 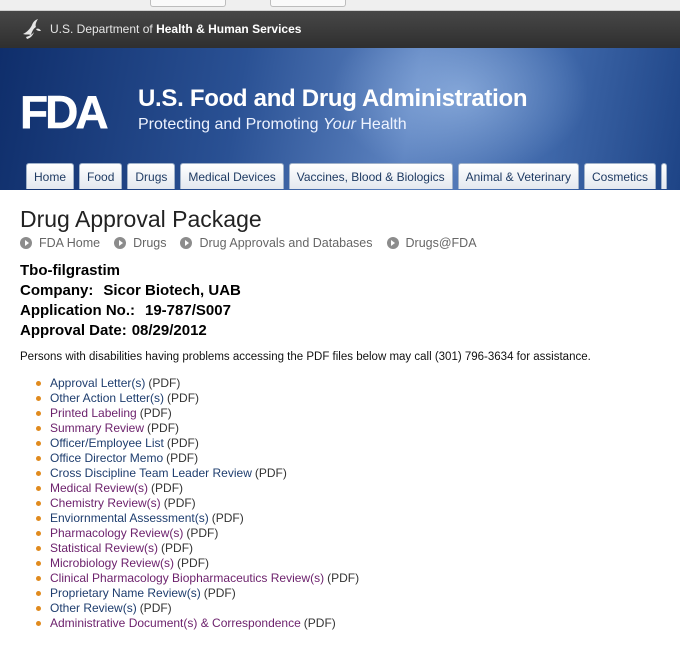 I want to click on document-link: Enviornmental Assessment(s), so click(x=129, y=518).